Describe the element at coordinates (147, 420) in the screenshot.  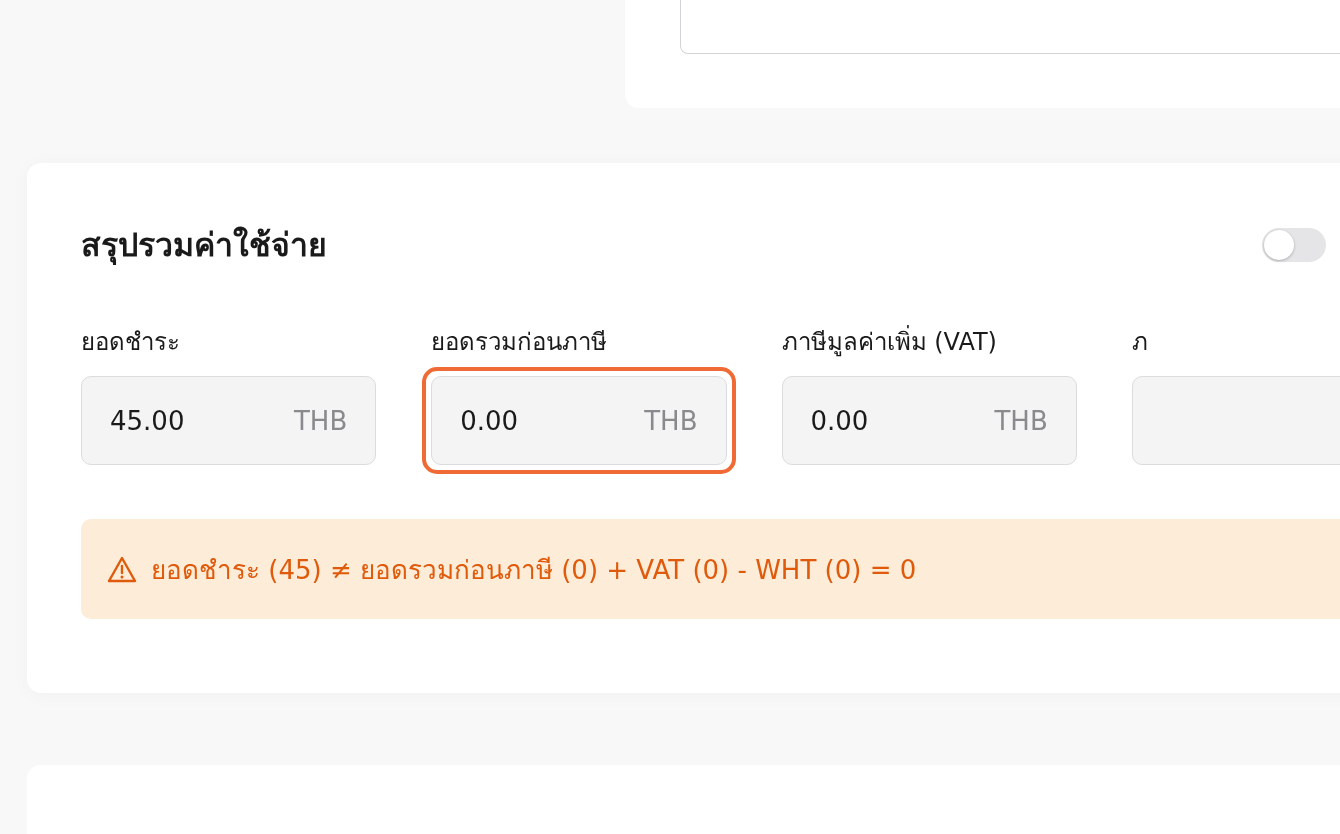
I see `field-value: 45.00` at that location.